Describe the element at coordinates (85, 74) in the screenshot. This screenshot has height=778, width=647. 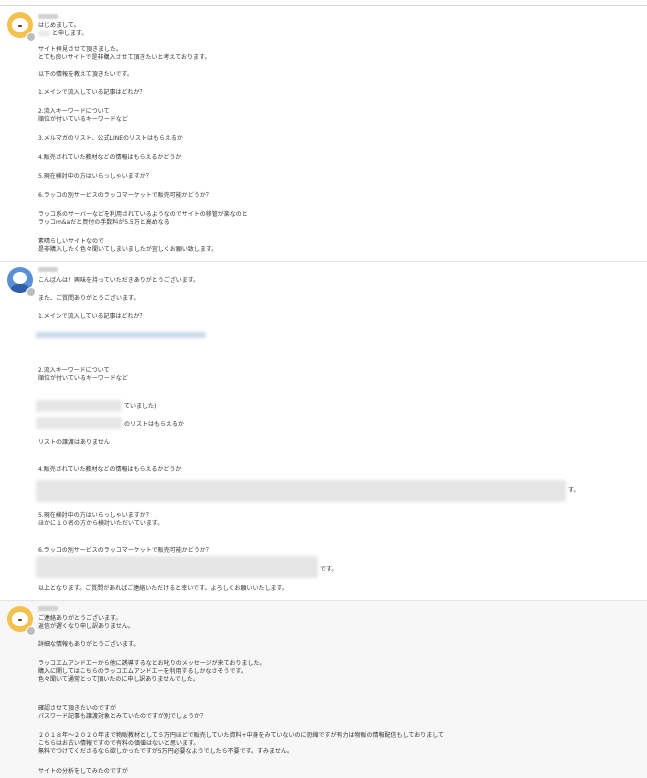
I see `message-line: 以下の情報を教えて頂きたいです。` at that location.